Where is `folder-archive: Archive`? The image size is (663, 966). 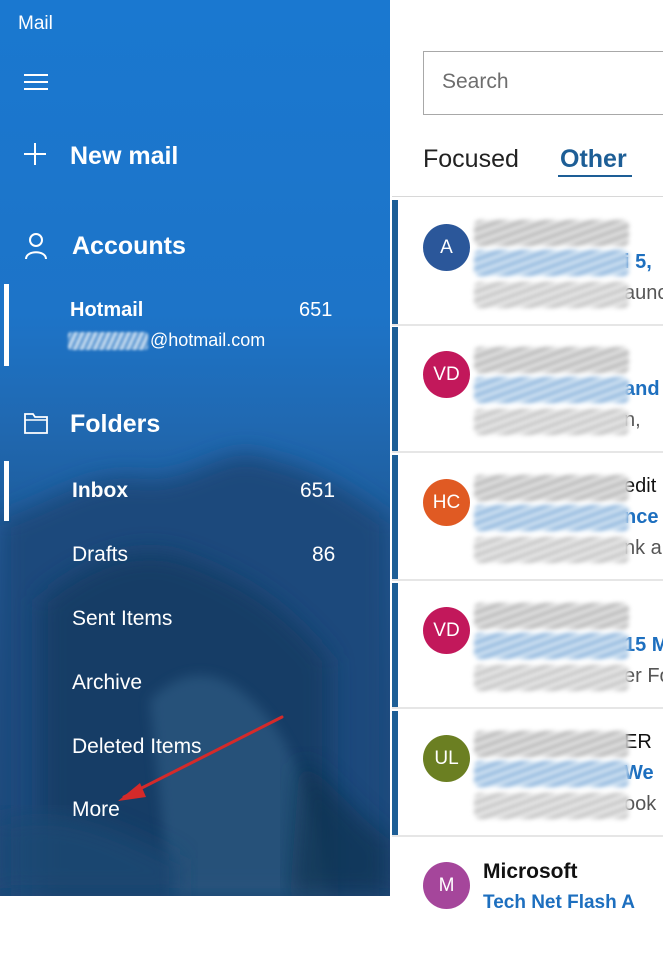 folder-archive: Archive is located at coordinates (107, 683).